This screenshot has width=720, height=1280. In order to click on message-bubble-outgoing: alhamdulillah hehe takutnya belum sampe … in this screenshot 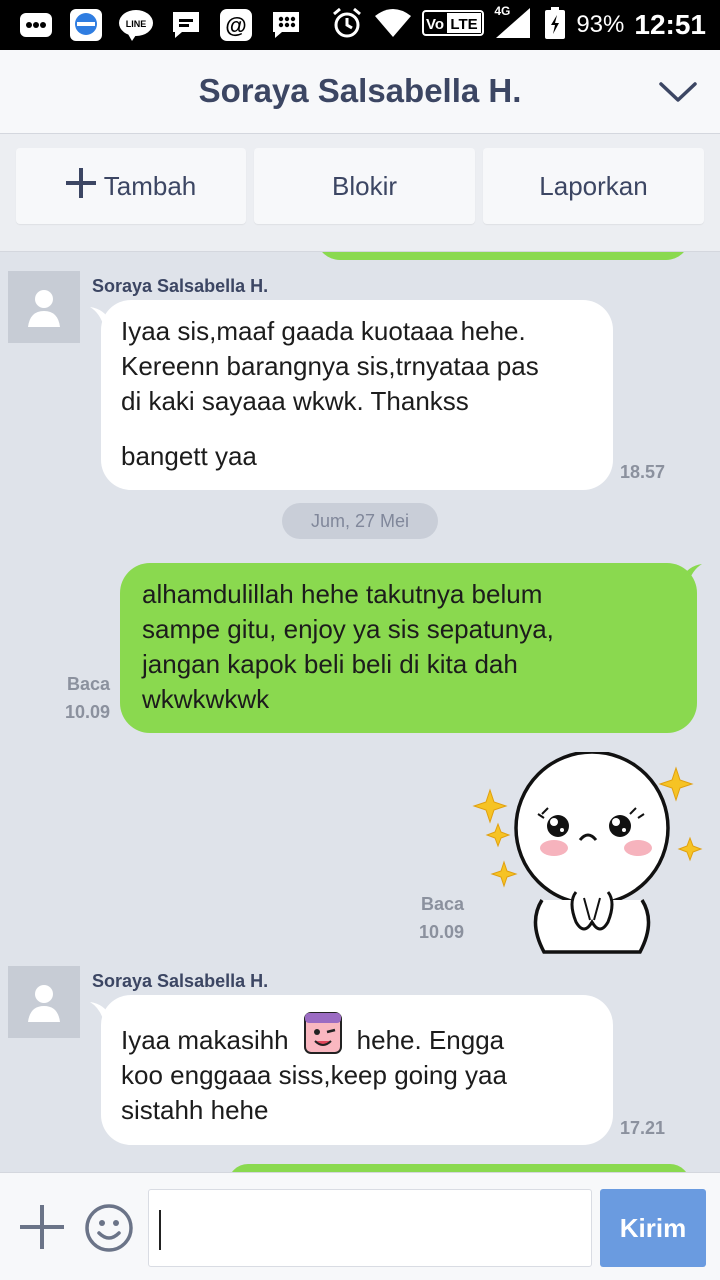, I will do `click(408, 648)`.